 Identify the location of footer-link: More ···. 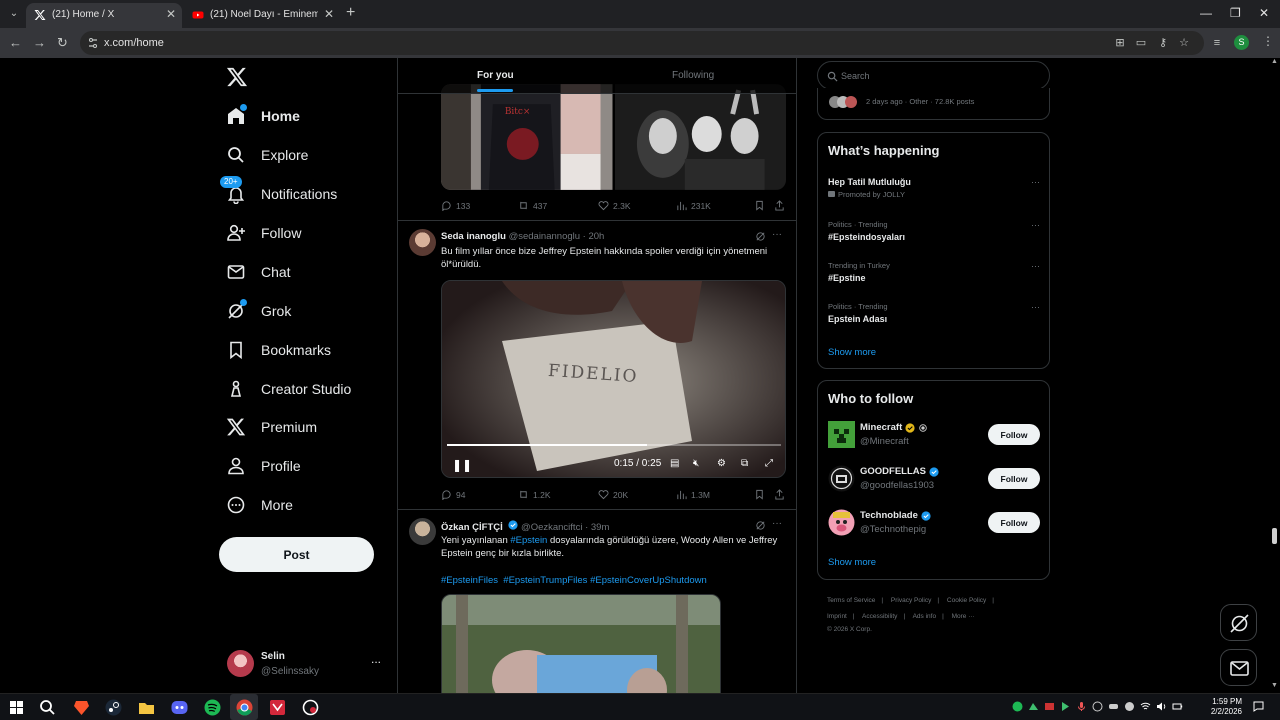
(963, 616).